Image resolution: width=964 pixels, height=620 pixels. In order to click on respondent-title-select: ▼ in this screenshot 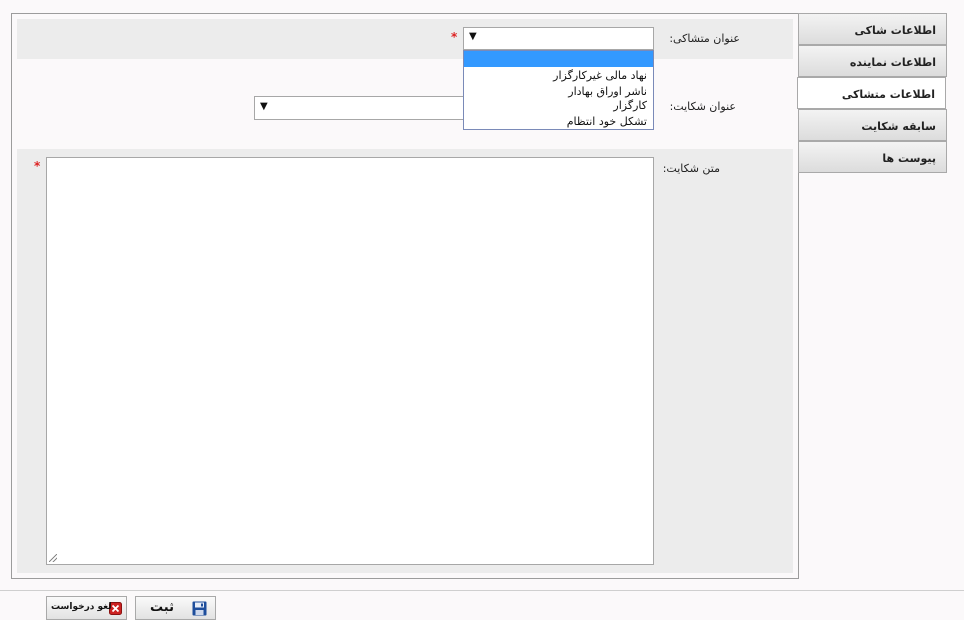, I will do `click(558, 38)`.